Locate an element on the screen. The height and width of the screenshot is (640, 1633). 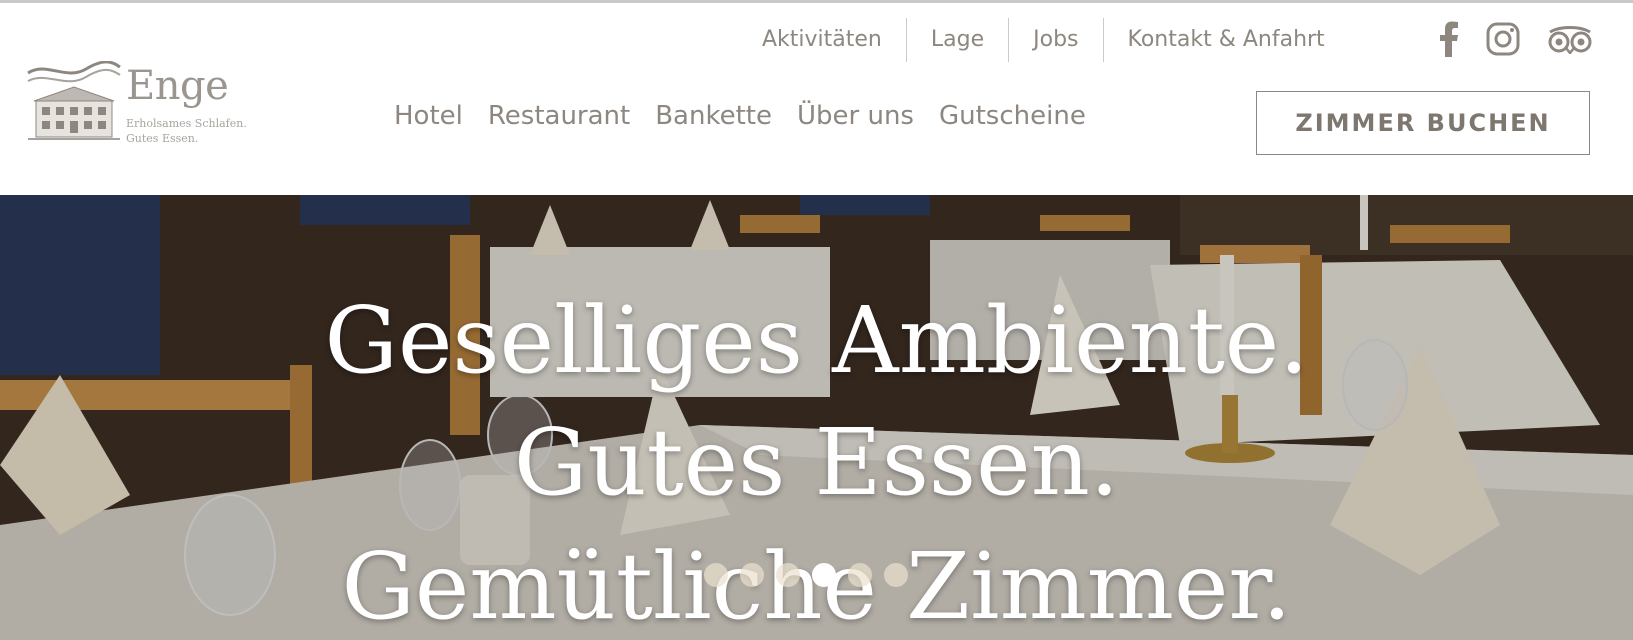
nav-restaurant: Restaurant is located at coordinates (559, 116).